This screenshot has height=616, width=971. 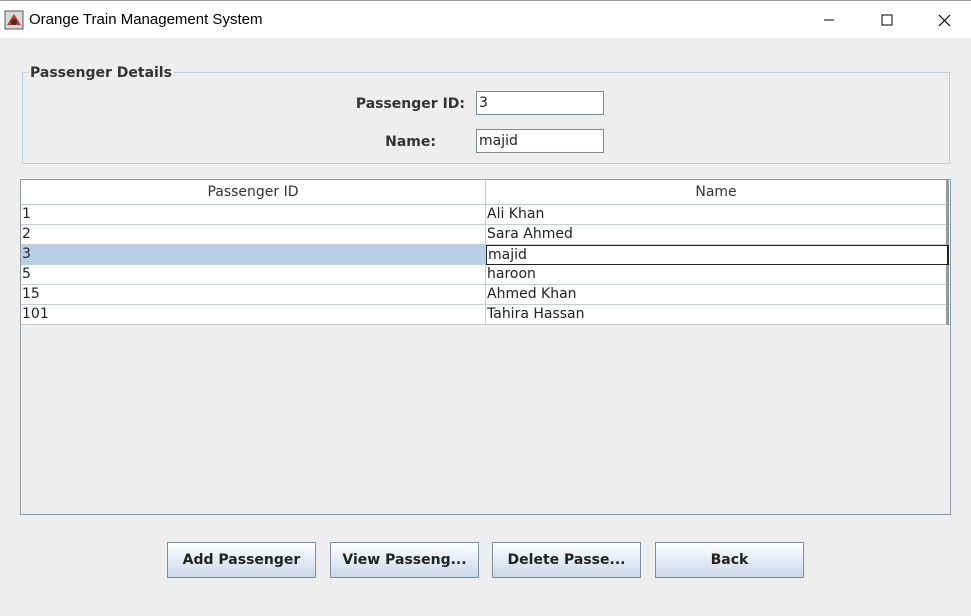 What do you see at coordinates (253, 215) in the screenshot?
I see `cell-passenger-id: 1` at bounding box center [253, 215].